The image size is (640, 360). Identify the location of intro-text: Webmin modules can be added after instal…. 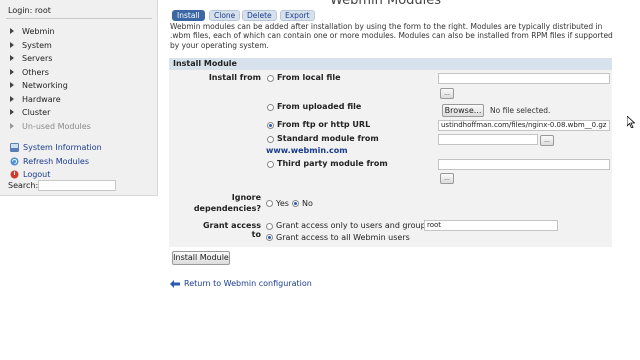
(391, 36).